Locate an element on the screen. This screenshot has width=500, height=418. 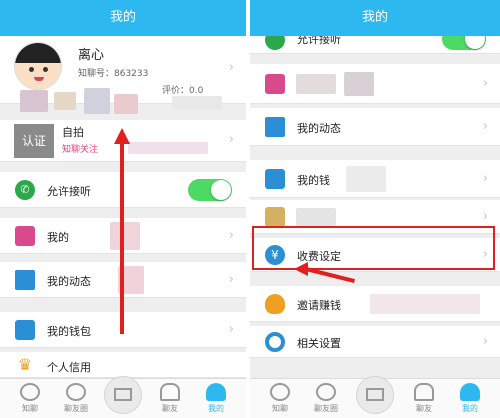
my-wallet-label: 我的钱包 is located at coordinates (69, 331).